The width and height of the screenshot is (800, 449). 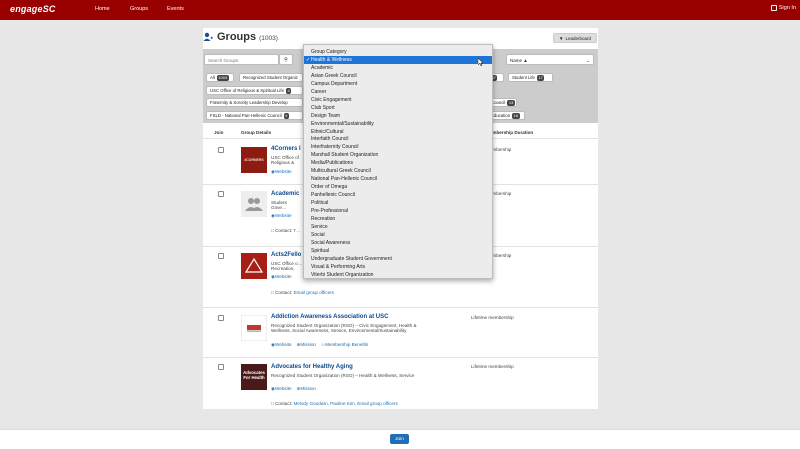 I want to click on contact-link: Email group officers, so click(x=313, y=292).